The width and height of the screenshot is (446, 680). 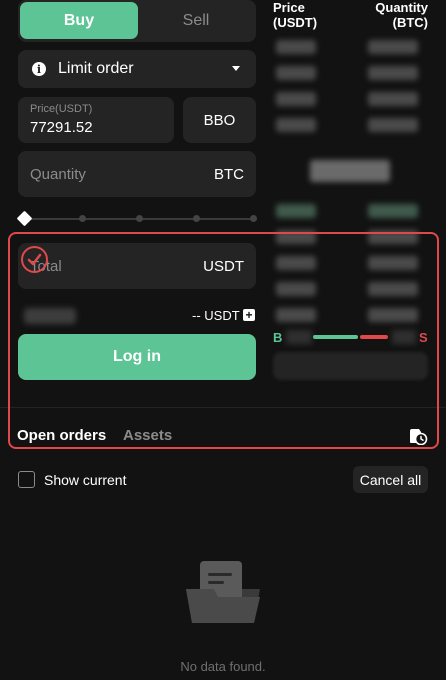 I want to click on orderbook-price-header: Price (USDT), so click(x=295, y=15).